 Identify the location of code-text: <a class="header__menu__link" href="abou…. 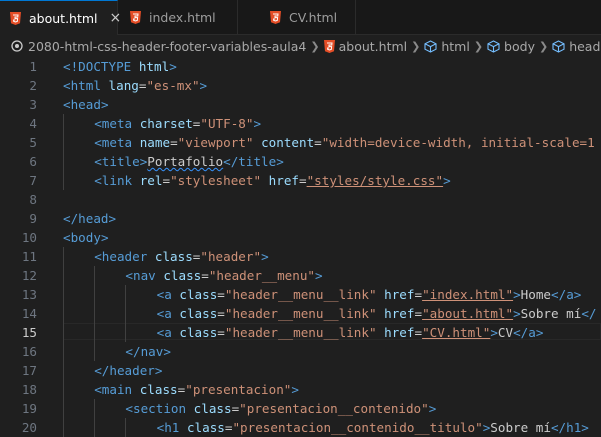
(377, 313).